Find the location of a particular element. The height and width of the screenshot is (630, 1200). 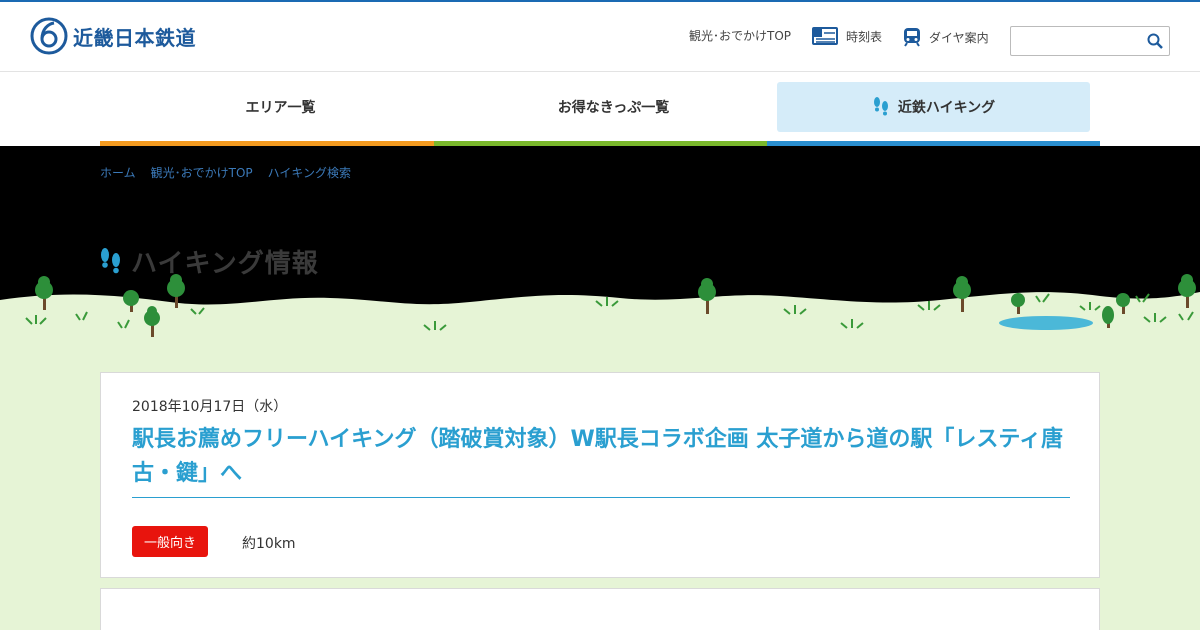

diagram-info-link: ダイヤ案内 is located at coordinates (946, 37).